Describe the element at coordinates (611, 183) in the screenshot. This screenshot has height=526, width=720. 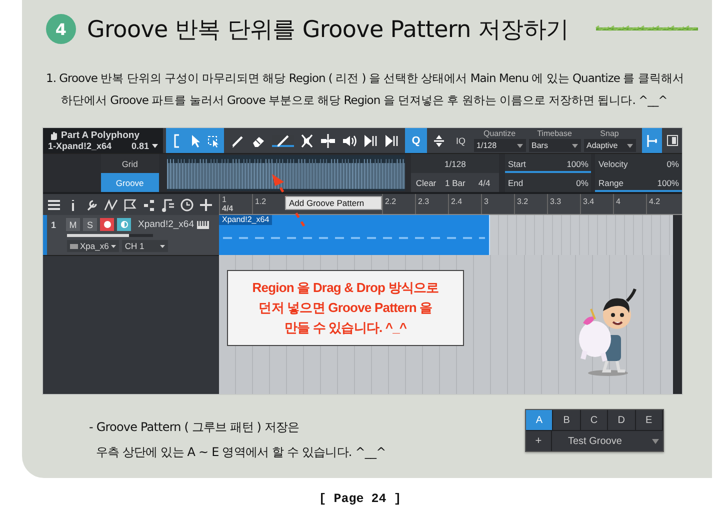
I see `parameter-name: Range` at that location.